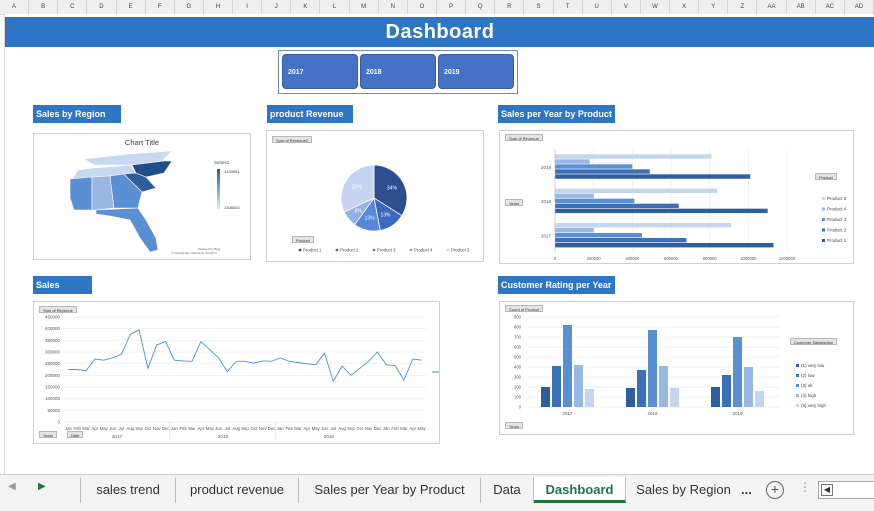  Describe the element at coordinates (775, 490) in the screenshot. I see `add-sheet-icon: +` at that location.